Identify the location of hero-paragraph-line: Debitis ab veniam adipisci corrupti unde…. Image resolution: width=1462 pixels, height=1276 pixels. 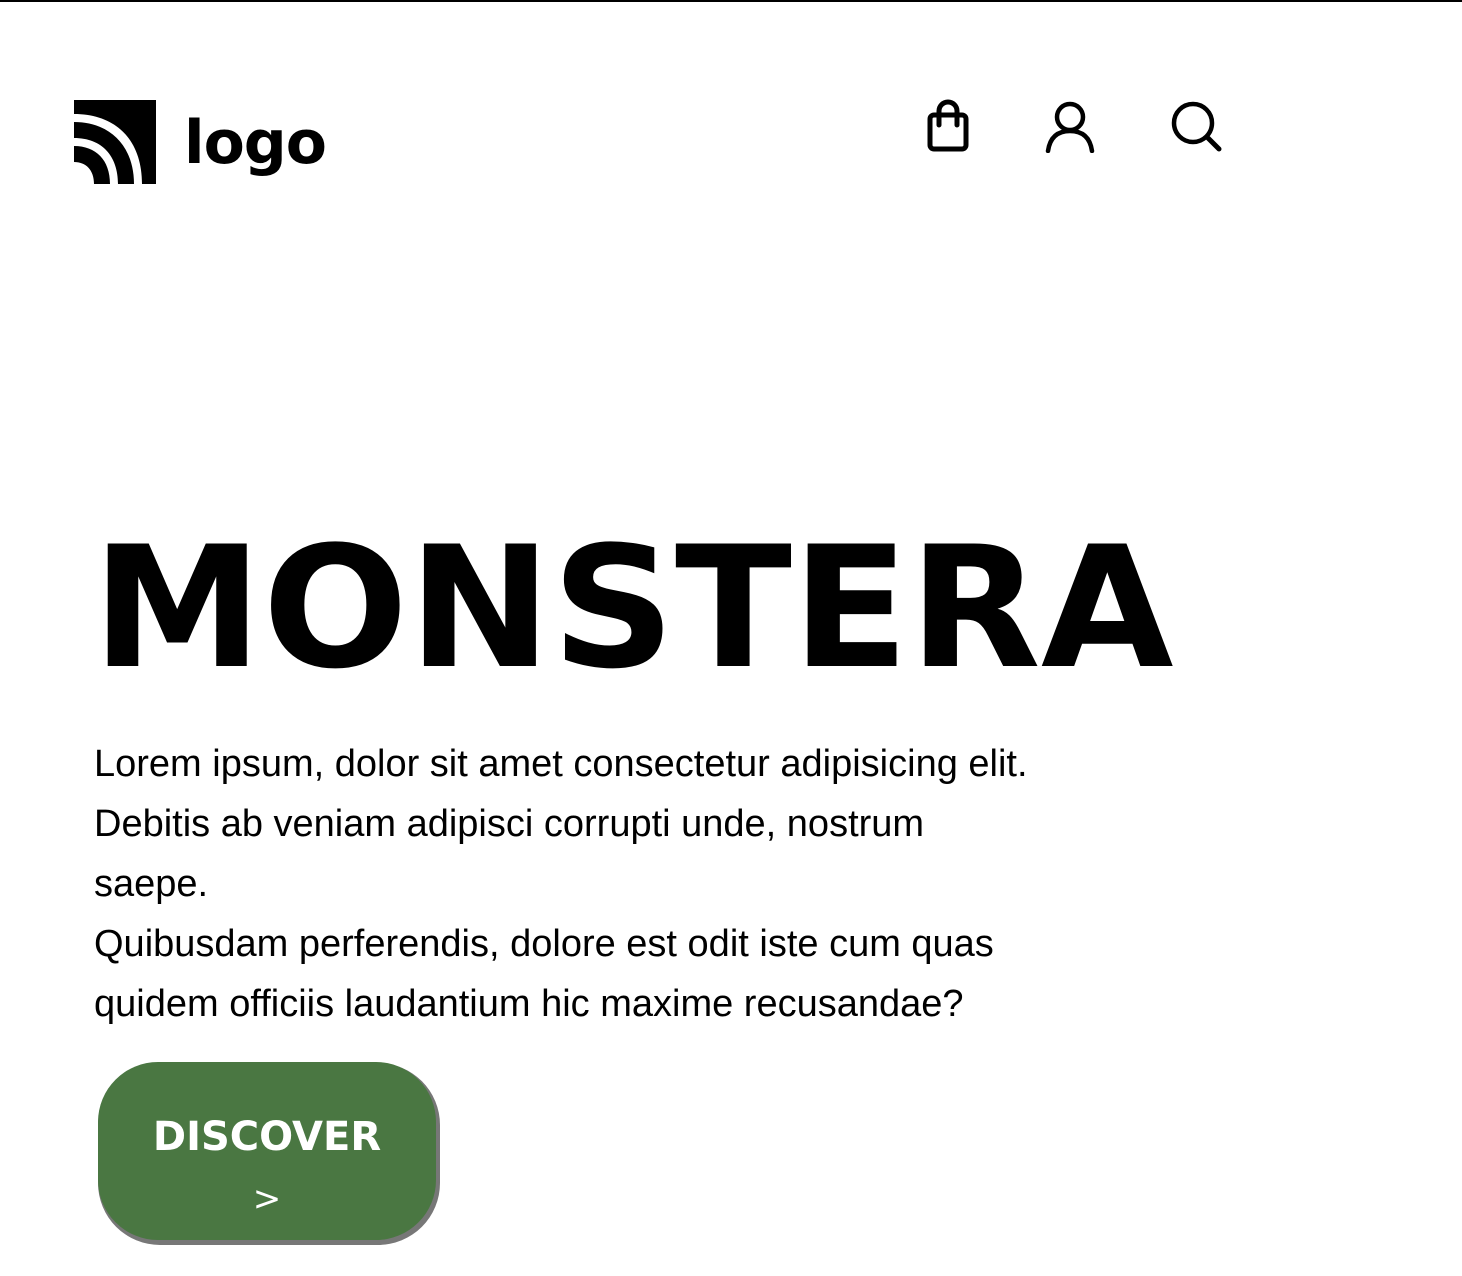
(509, 824).